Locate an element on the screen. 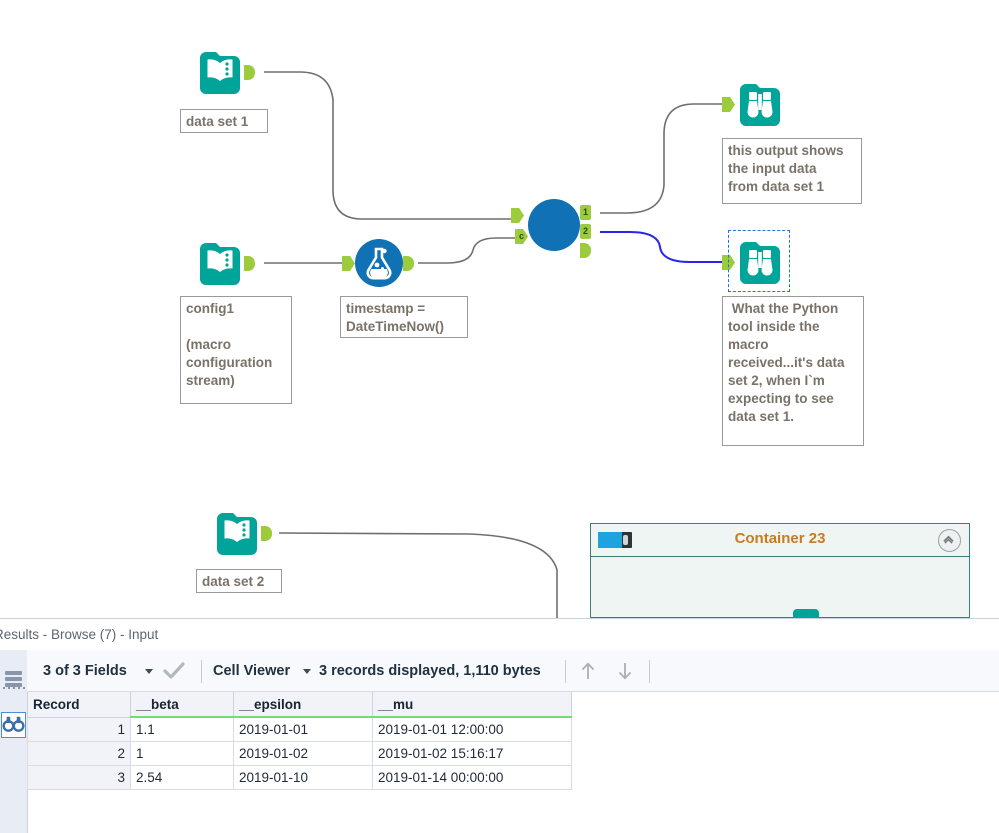  container-header: Container 23 is located at coordinates (780, 540).